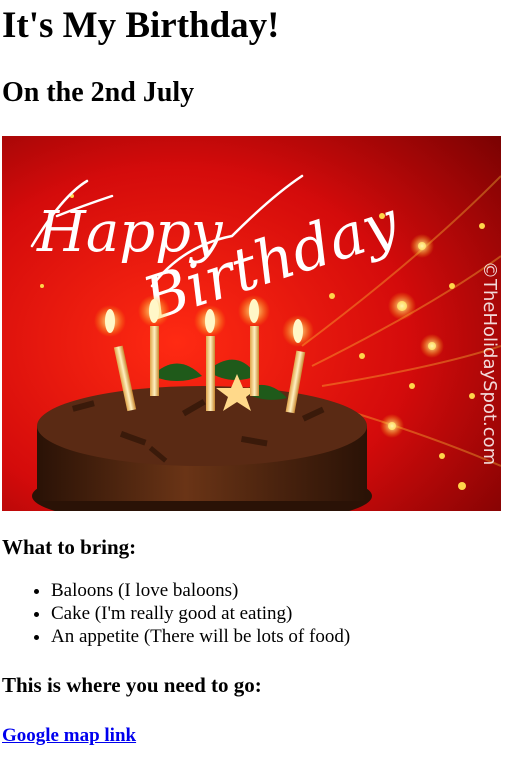 The image size is (522, 772). Describe the element at coordinates (489, 363) in the screenshot. I see `banner-watermark: ©TheHolidaySpot.com` at that location.